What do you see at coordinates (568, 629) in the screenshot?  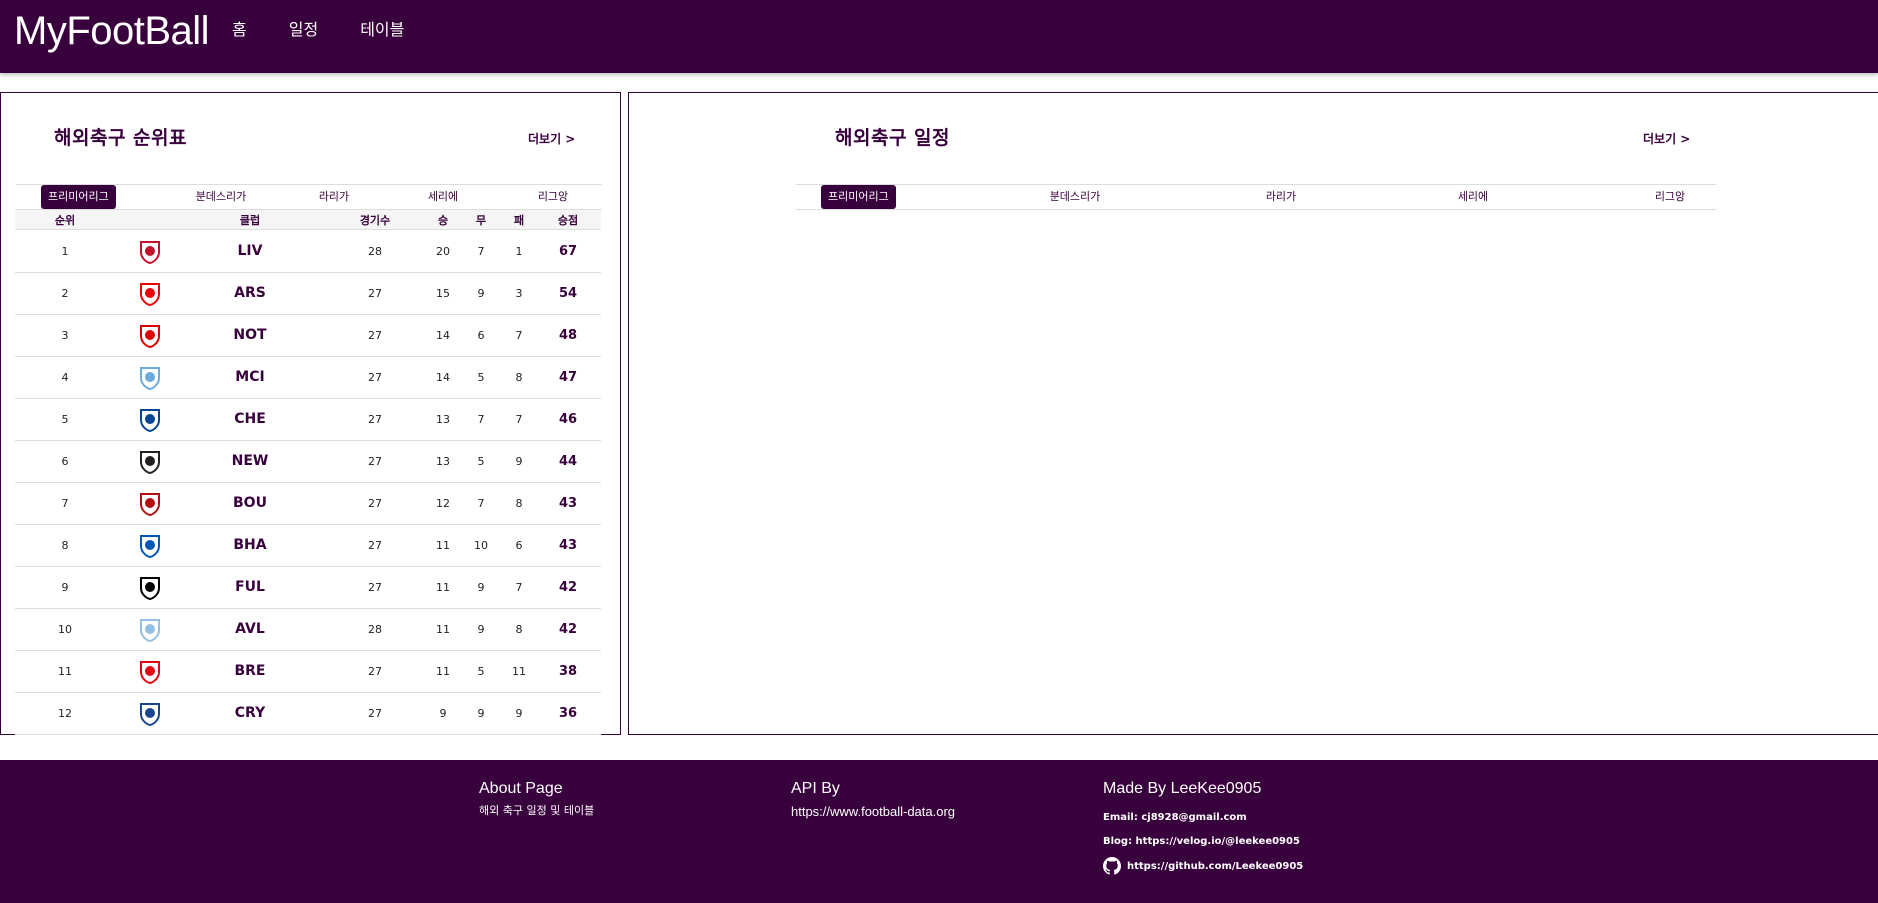 I see `row-points: 42` at bounding box center [568, 629].